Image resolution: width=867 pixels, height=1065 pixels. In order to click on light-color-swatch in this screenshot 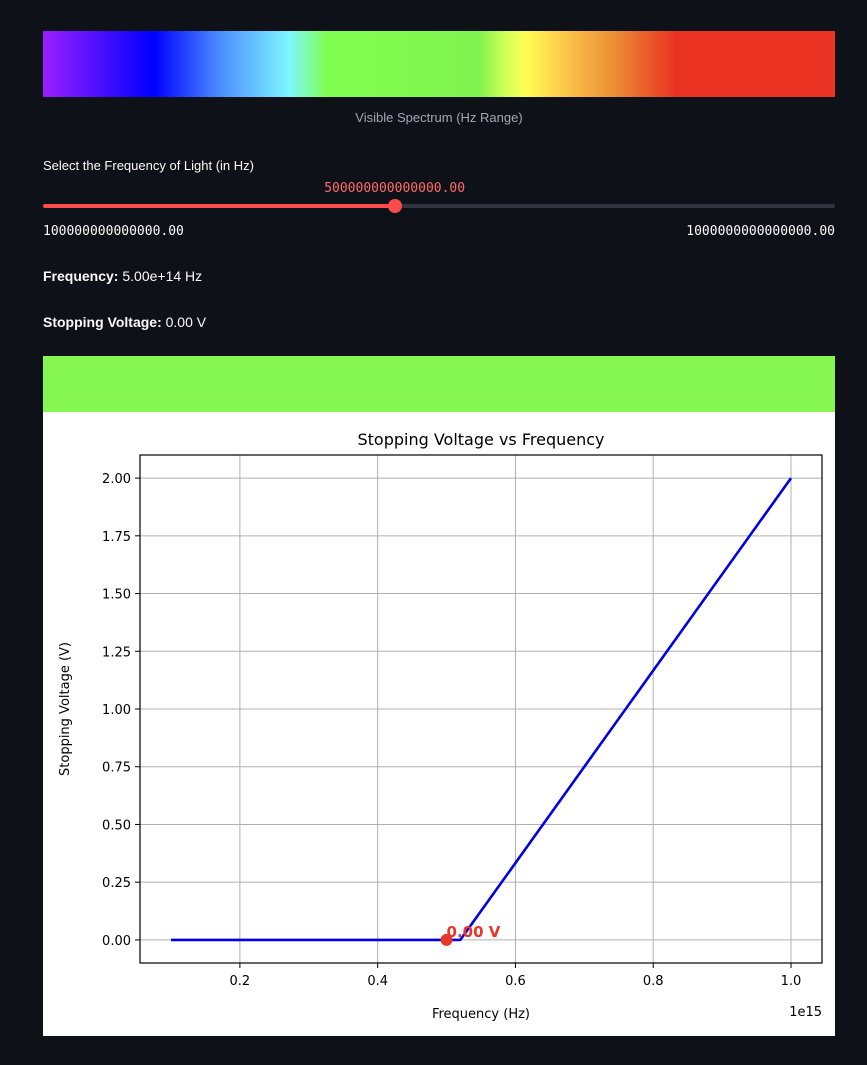, I will do `click(439, 384)`.